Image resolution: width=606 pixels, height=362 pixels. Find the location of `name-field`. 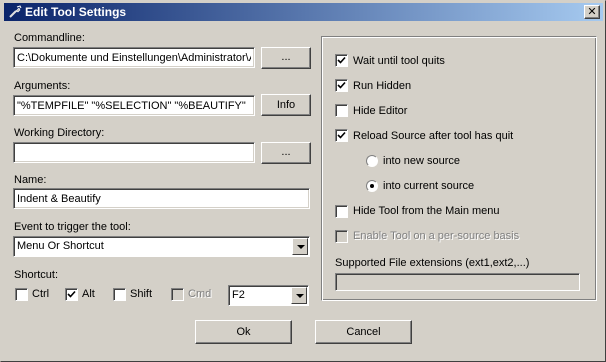

name-field is located at coordinates (161, 198).